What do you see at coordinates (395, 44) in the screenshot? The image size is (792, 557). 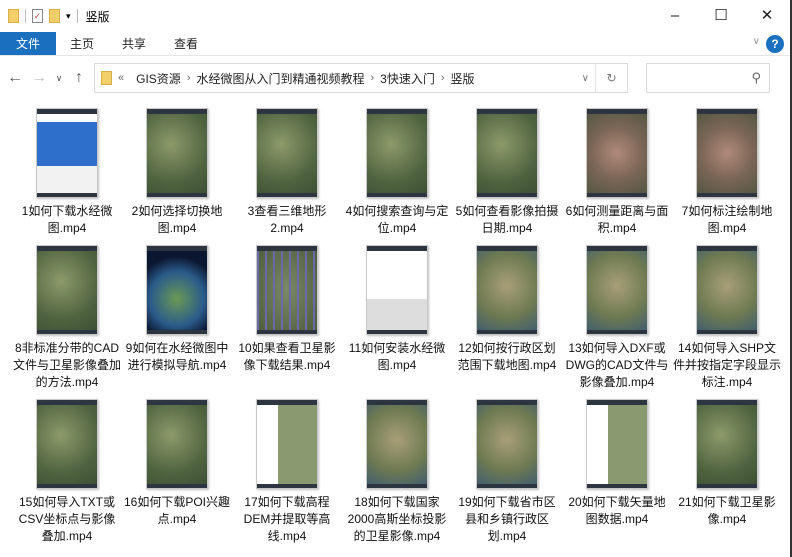 I see `ribbon-tabs: 文件 主页 共享 查看 ∨ ?` at bounding box center [395, 44].